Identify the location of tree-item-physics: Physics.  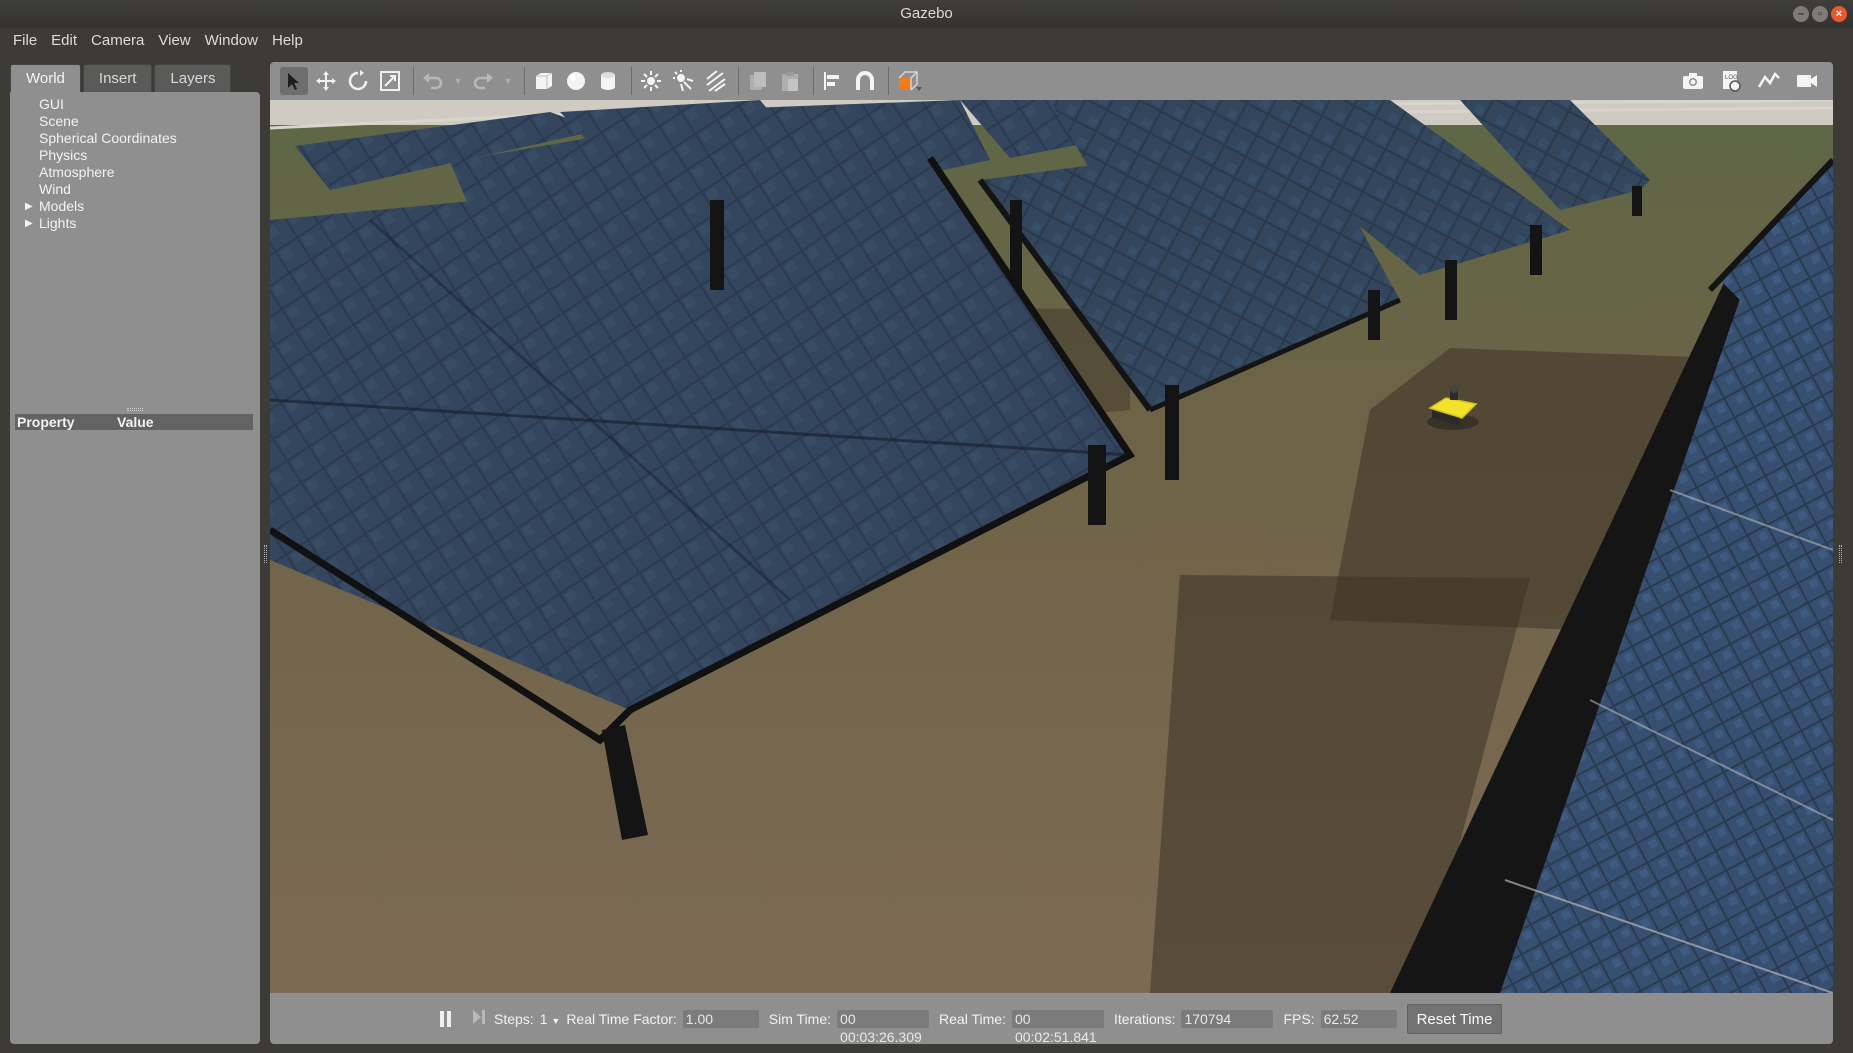
(135, 155).